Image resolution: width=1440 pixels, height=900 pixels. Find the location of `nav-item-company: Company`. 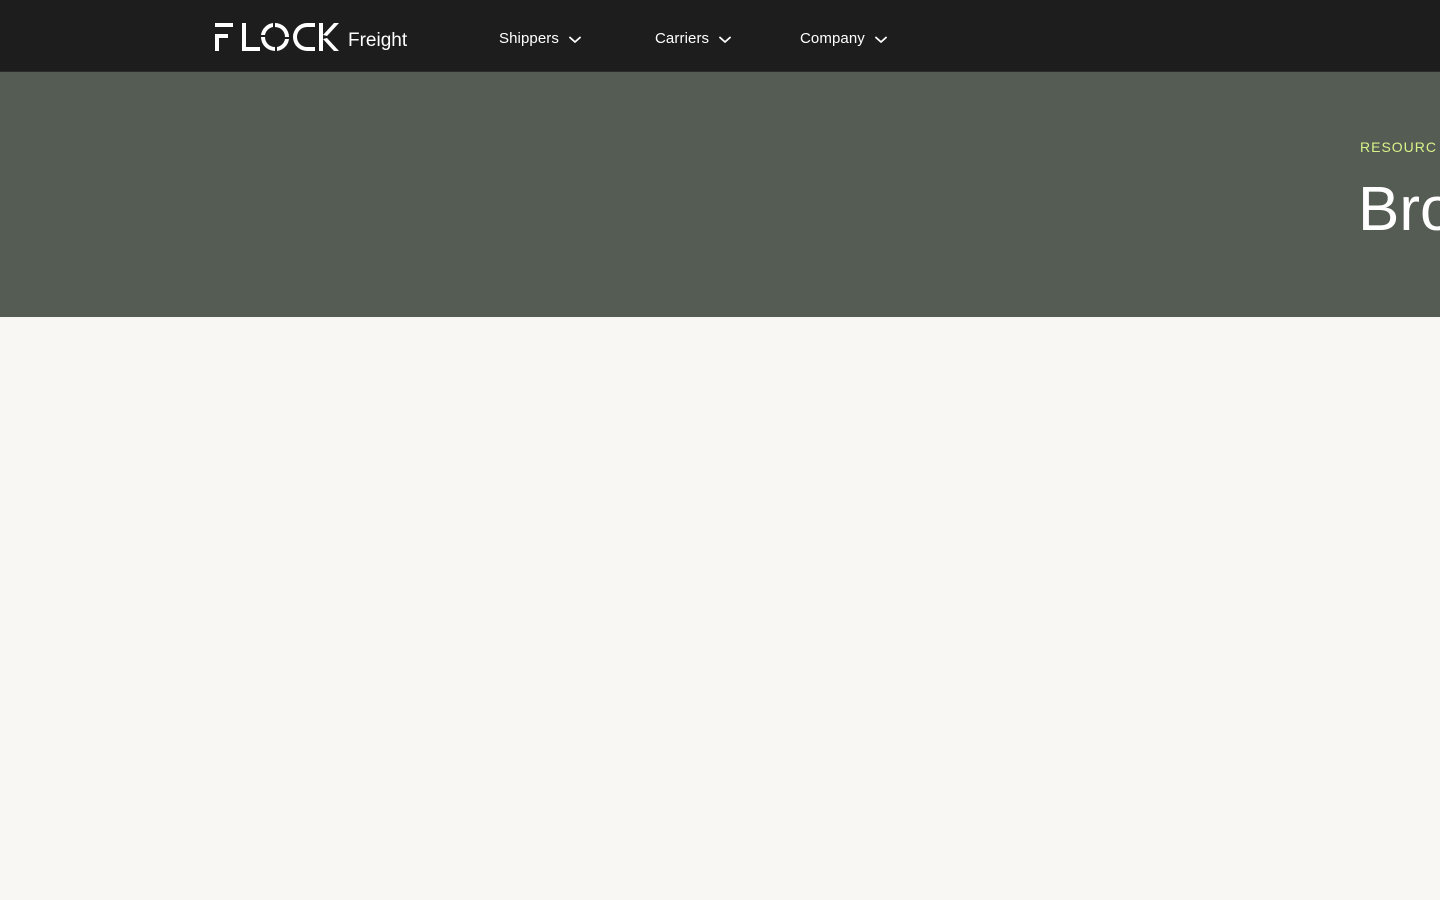

nav-item-company: Company is located at coordinates (843, 38).